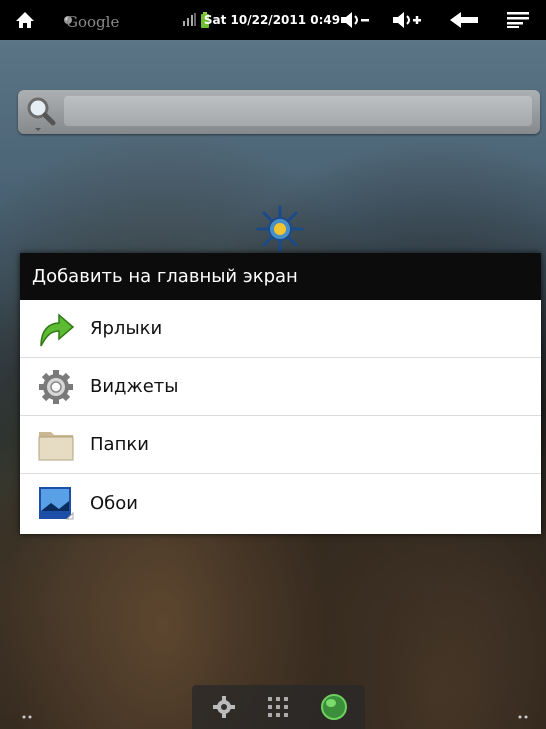 This screenshot has height=729, width=546. What do you see at coordinates (56, 445) in the screenshot?
I see `folder-icon` at bounding box center [56, 445].